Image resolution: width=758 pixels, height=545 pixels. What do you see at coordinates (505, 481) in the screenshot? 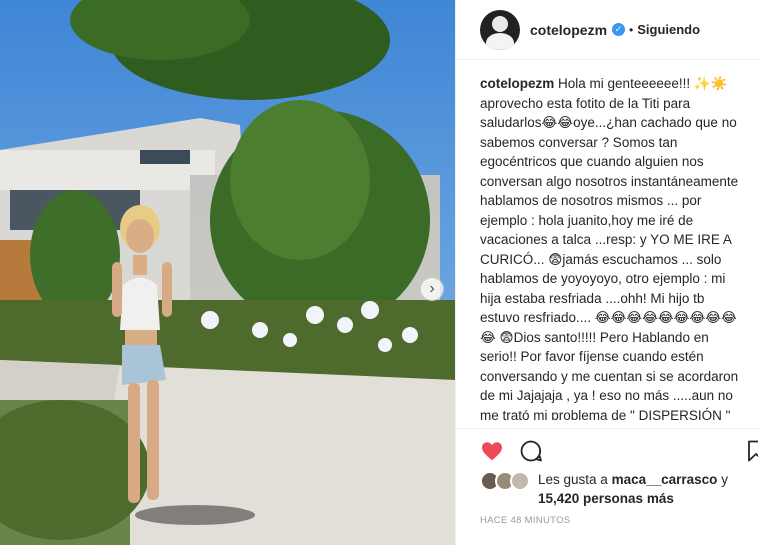
I see `liker-avatars` at bounding box center [505, 481].